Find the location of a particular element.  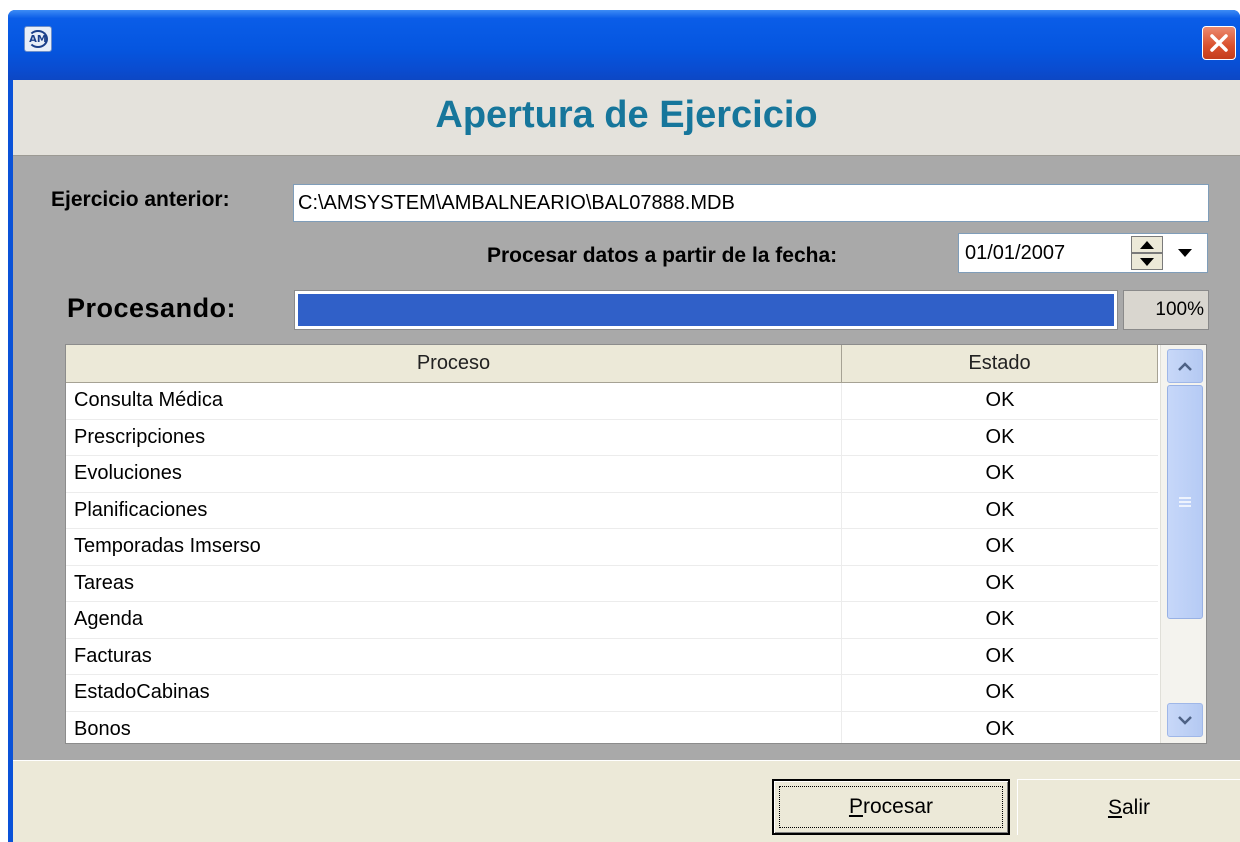

cell-proceso: Temporadas Imserso is located at coordinates (454, 547).